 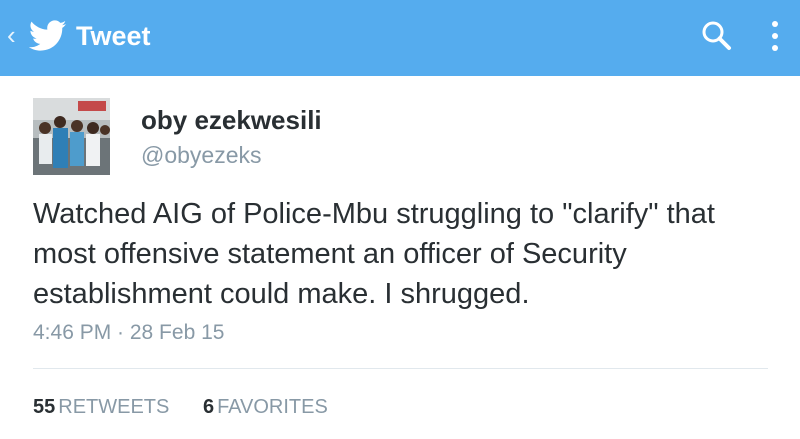 I want to click on page-title: Tweet, so click(x=113, y=36).